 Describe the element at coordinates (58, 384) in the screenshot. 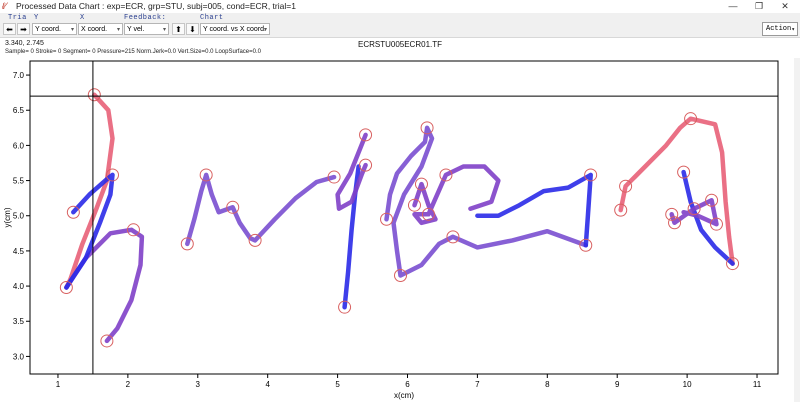

I see `x-tick-label: 1` at that location.